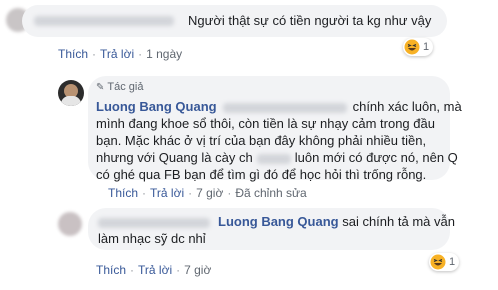 This screenshot has width=498, height=290. Describe the element at coordinates (284, 107) in the screenshot. I see `blurred-mention` at that location.